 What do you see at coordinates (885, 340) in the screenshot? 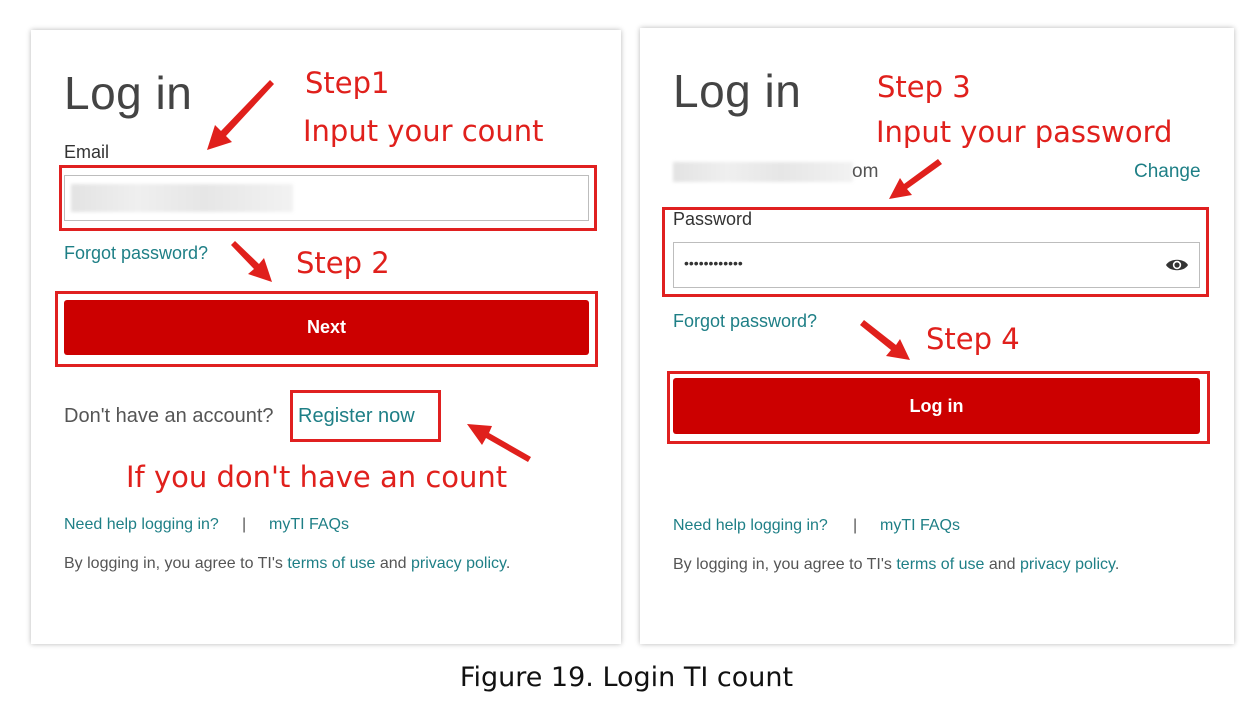
I see `step4-arrow` at bounding box center [885, 340].